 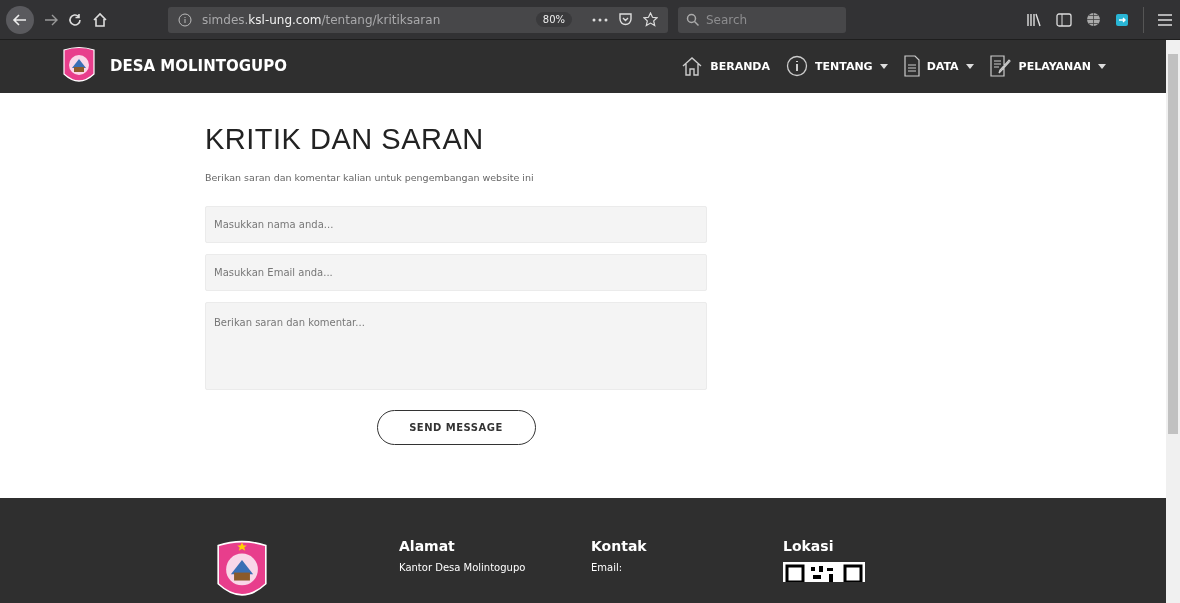 I want to click on footer-text: Kantor Desa Molintogupo, so click(x=463, y=567).